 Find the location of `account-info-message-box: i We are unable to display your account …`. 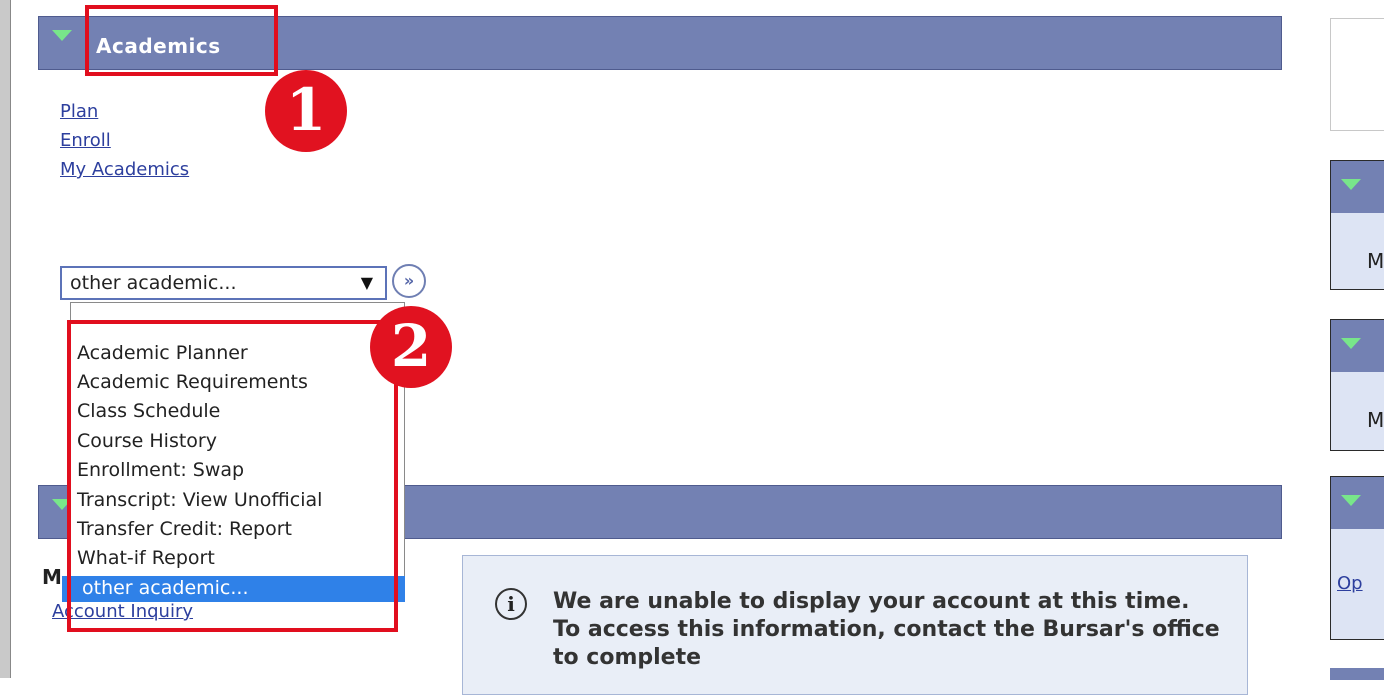

account-info-message-box: i We are unable to display your account … is located at coordinates (855, 625).